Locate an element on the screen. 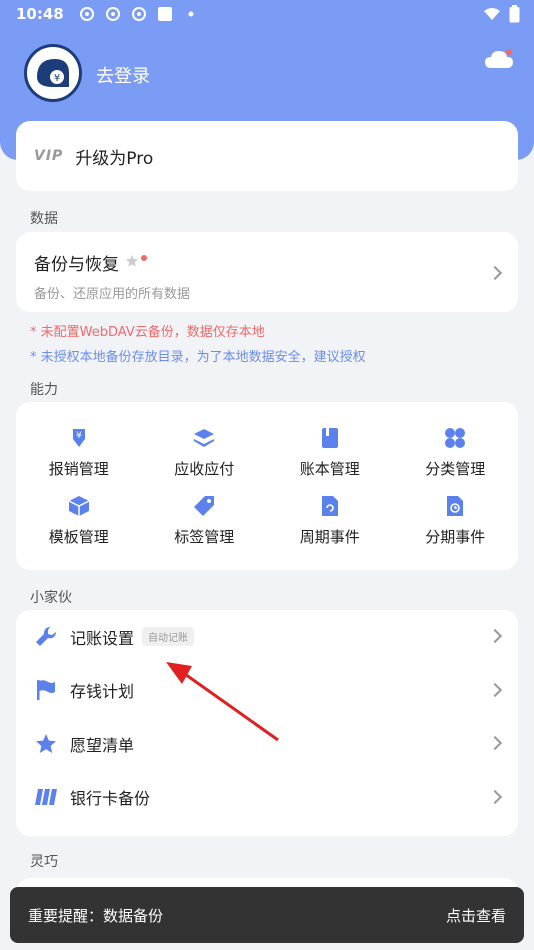  backup-subtitle: 备份、还原应用的所有数据 is located at coordinates (112, 294).